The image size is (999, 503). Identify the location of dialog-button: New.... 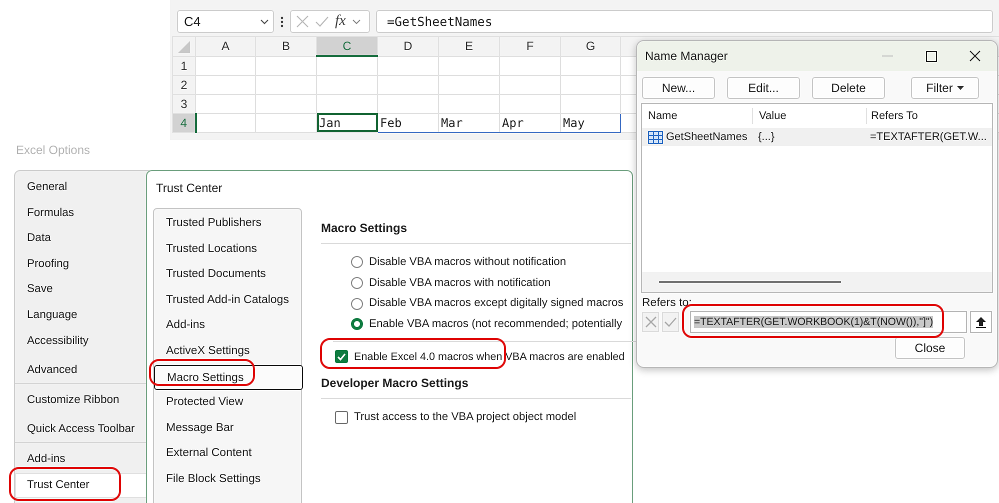
(678, 88).